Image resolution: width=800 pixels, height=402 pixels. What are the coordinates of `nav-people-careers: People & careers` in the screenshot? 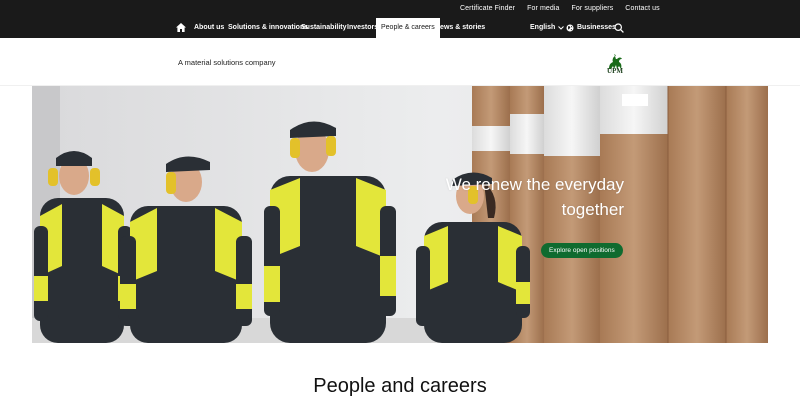 It's located at (408, 28).